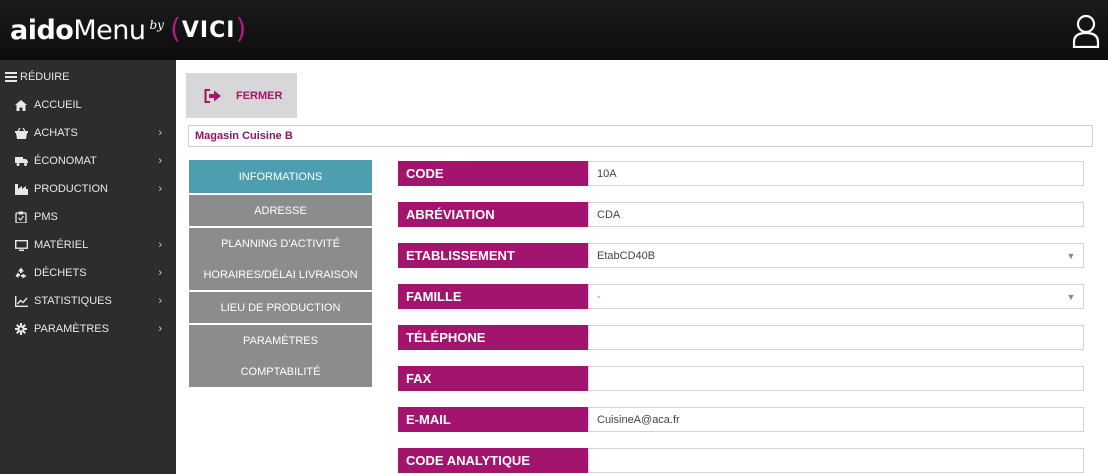 The width and height of the screenshot is (1108, 474). Describe the element at coordinates (21, 245) in the screenshot. I see `monitor-icon` at that location.